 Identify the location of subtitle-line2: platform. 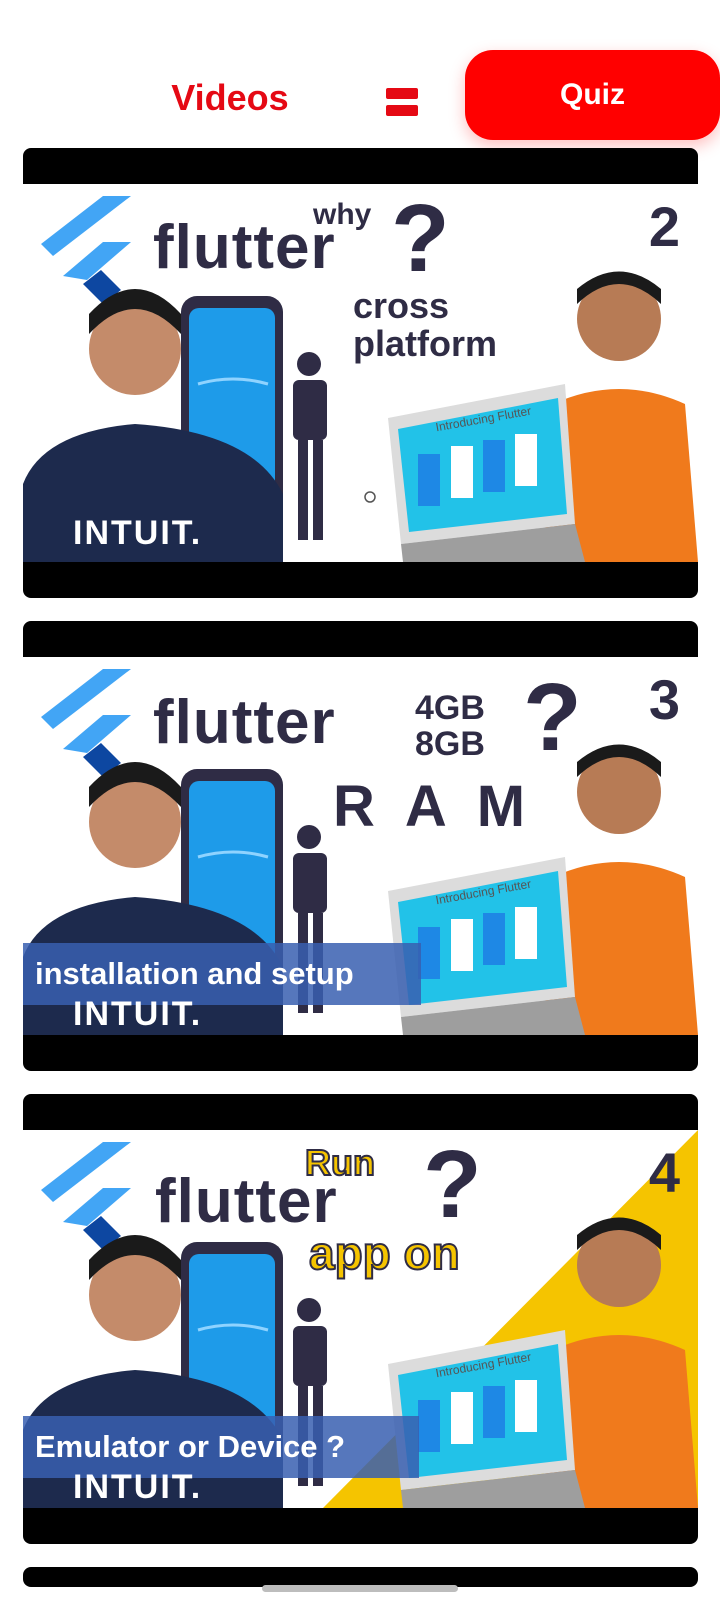
(425, 343).